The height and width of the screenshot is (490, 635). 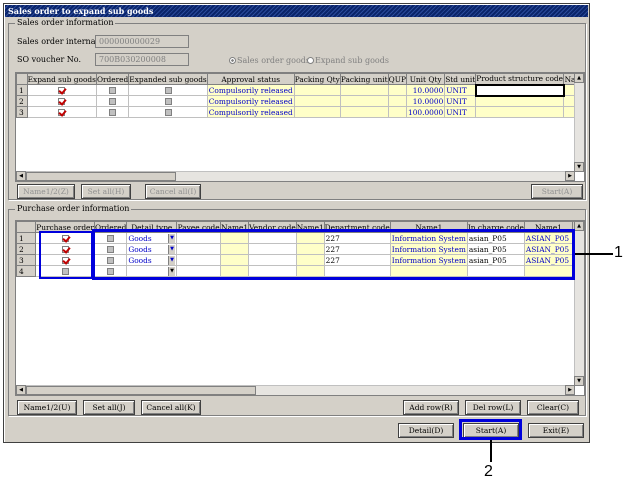 What do you see at coordinates (310, 60) in the screenshot?
I see `radio-empty-icon` at bounding box center [310, 60].